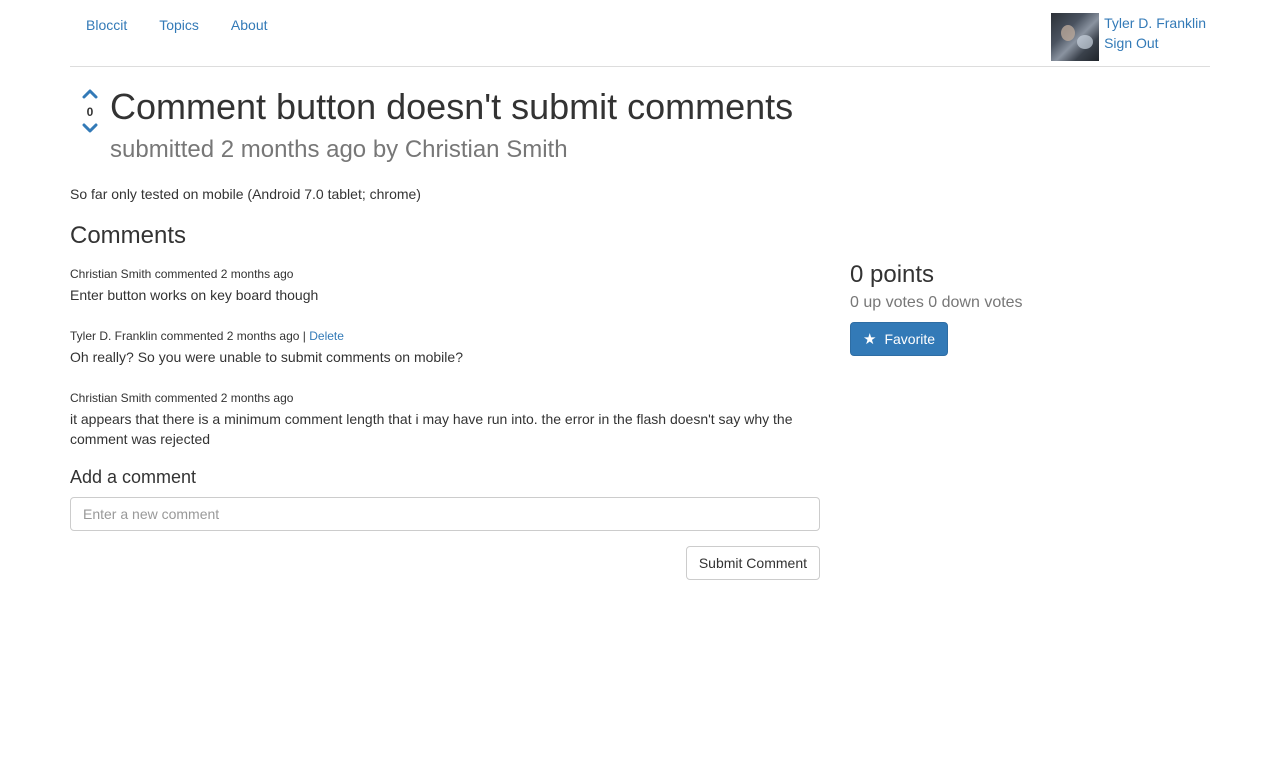 This screenshot has width=1280, height=761. What do you see at coordinates (752, 563) in the screenshot?
I see `submit-comment-button: Submit Comment` at bounding box center [752, 563].